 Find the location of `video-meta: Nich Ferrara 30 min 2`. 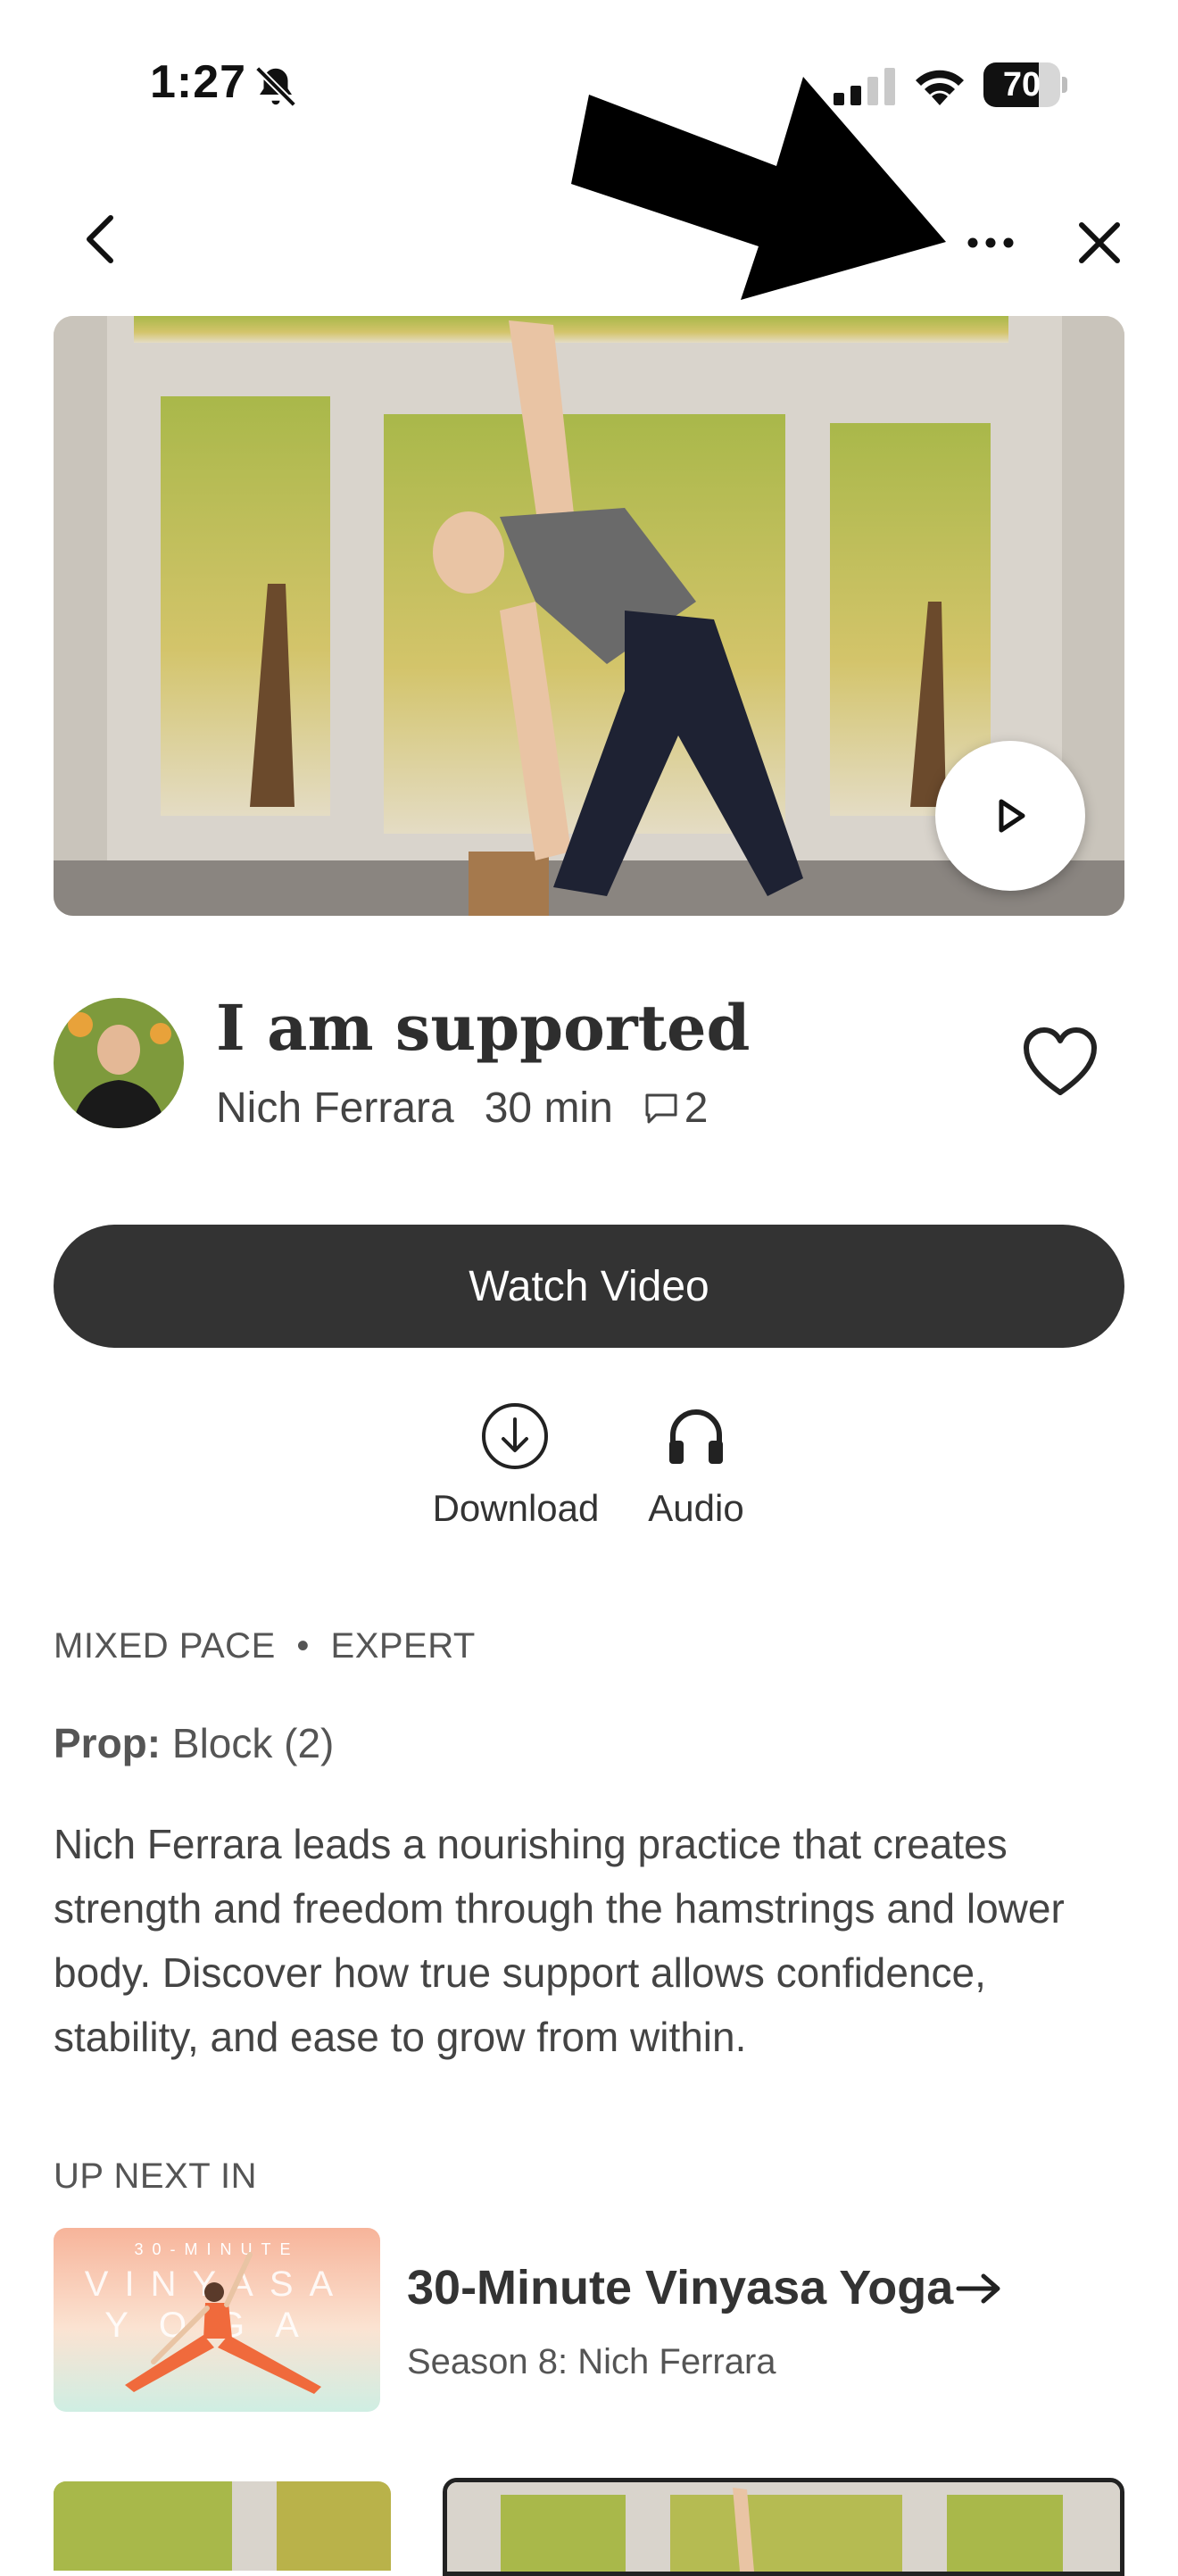

video-meta: Nich Ferrara 30 min 2 is located at coordinates (462, 1108).